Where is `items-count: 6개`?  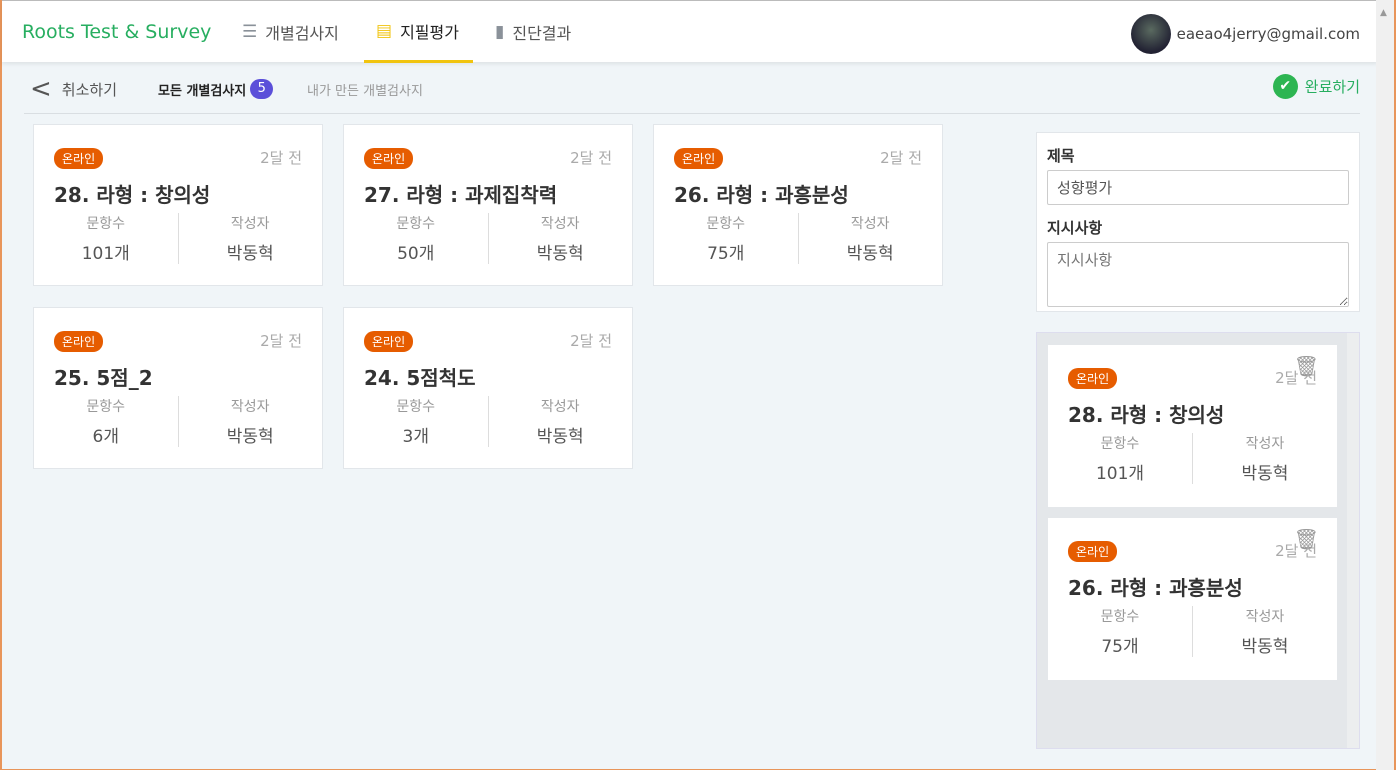 items-count: 6개 is located at coordinates (105, 437).